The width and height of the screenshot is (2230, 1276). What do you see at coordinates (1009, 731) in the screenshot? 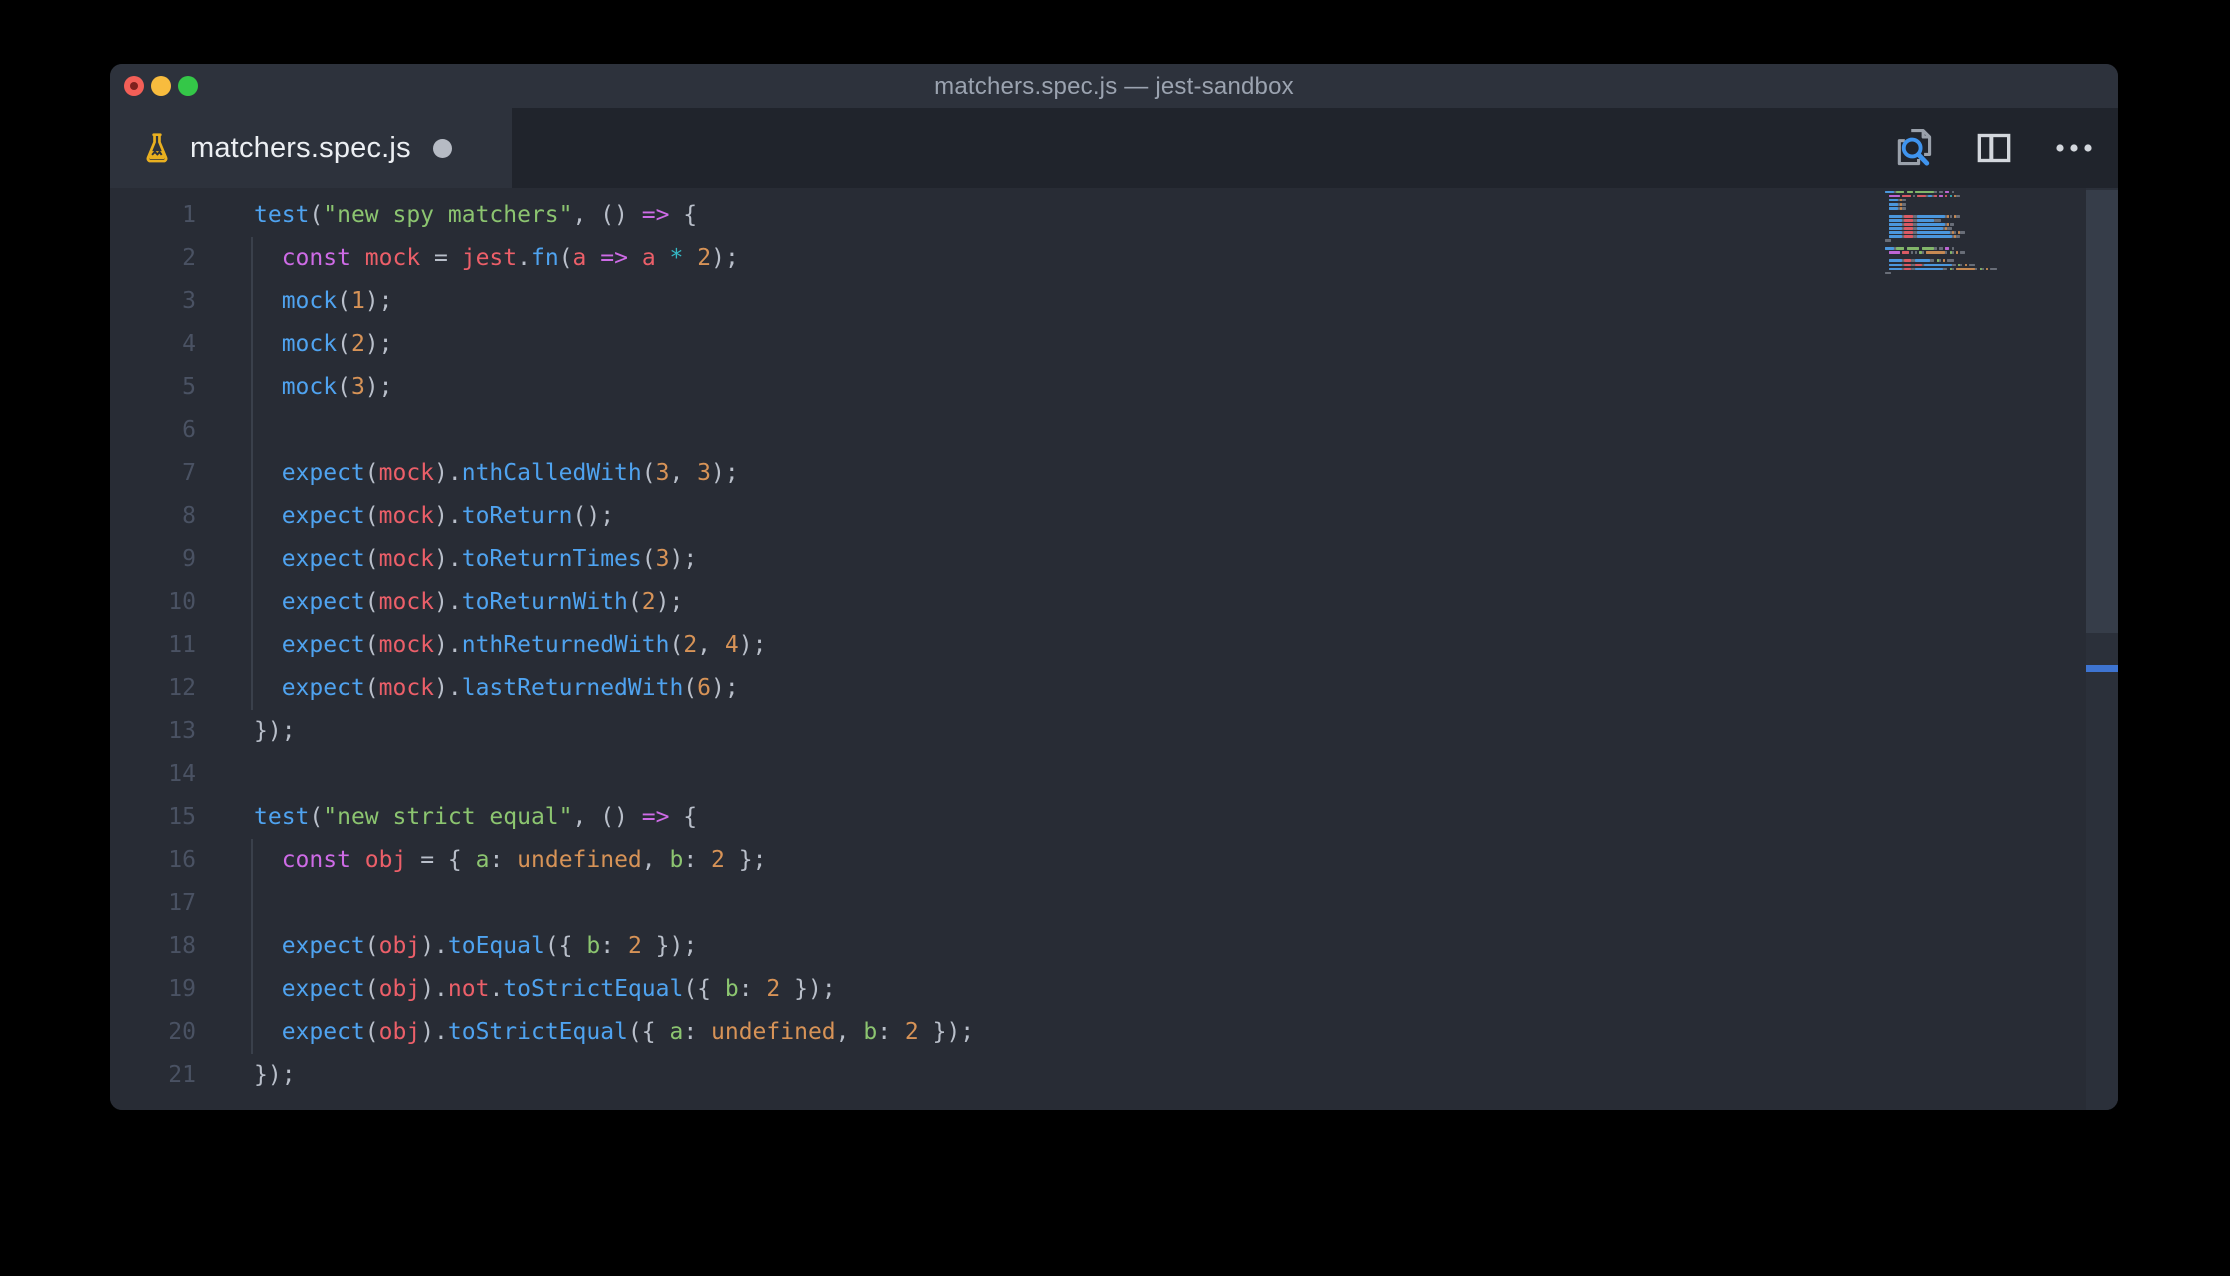
I see `code-line: 13});` at bounding box center [1009, 731].